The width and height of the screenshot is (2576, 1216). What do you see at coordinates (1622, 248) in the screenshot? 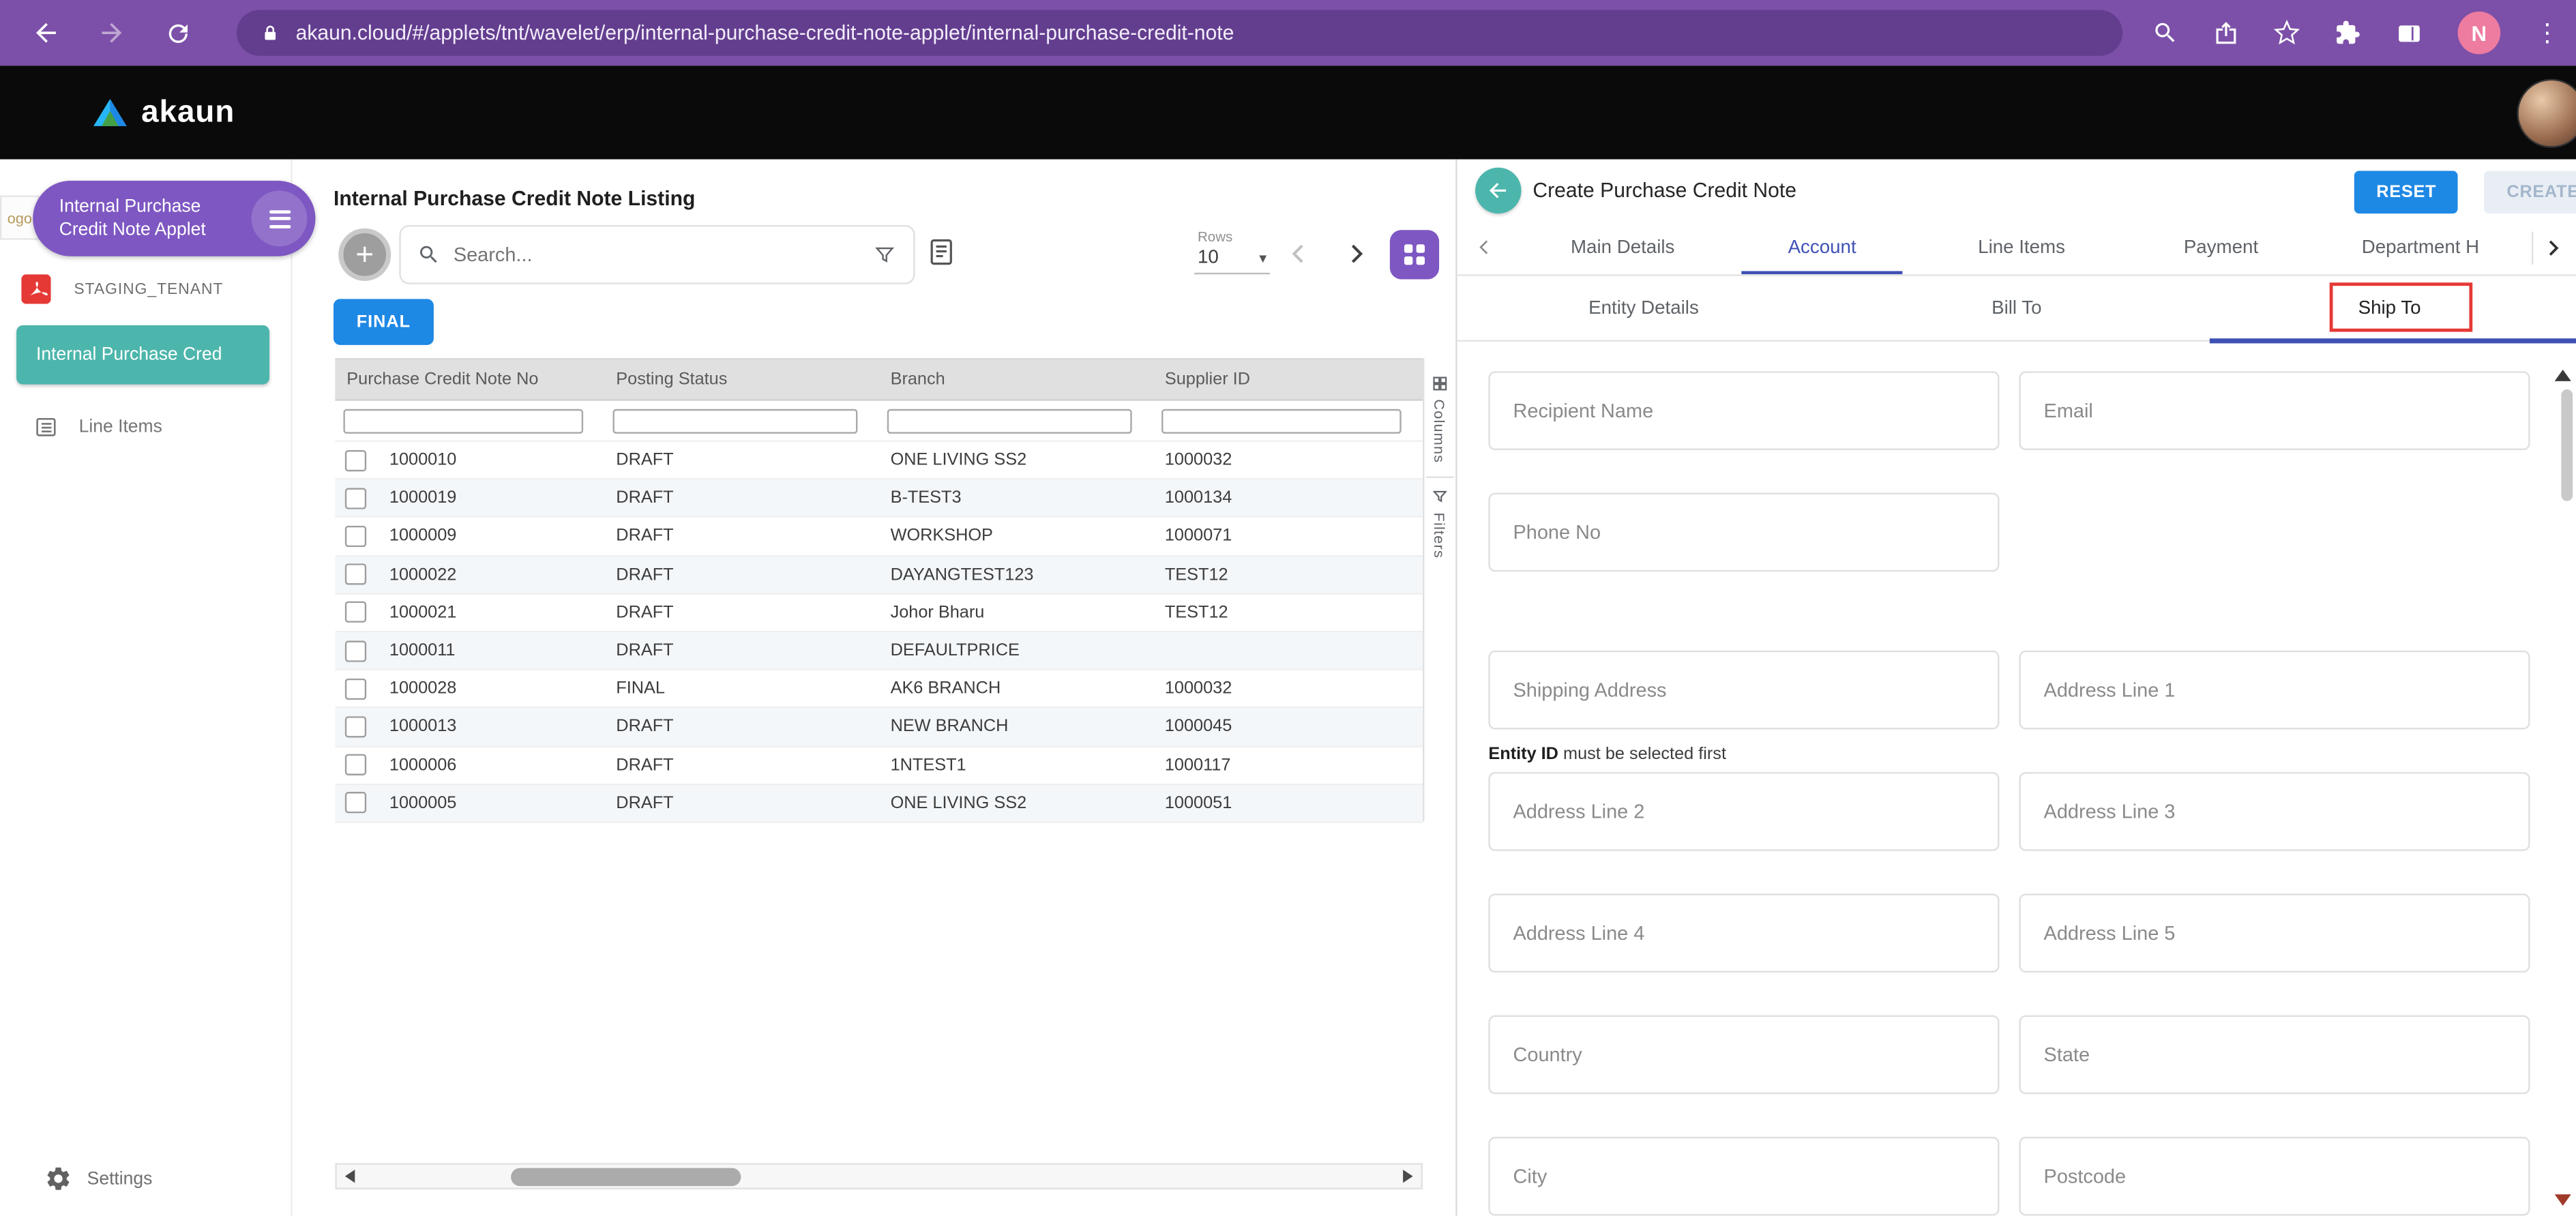
I see `tab-main-details: Main Details` at bounding box center [1622, 248].